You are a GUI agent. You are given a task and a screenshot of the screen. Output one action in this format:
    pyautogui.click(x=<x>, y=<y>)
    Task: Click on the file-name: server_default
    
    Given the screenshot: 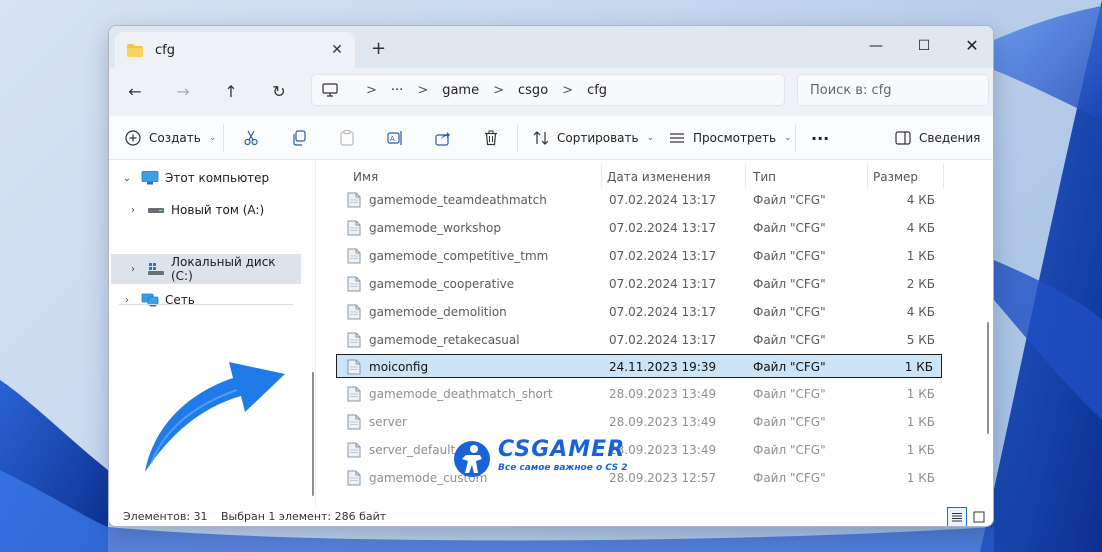 What is the action you would take?
    pyautogui.click(x=412, y=450)
    